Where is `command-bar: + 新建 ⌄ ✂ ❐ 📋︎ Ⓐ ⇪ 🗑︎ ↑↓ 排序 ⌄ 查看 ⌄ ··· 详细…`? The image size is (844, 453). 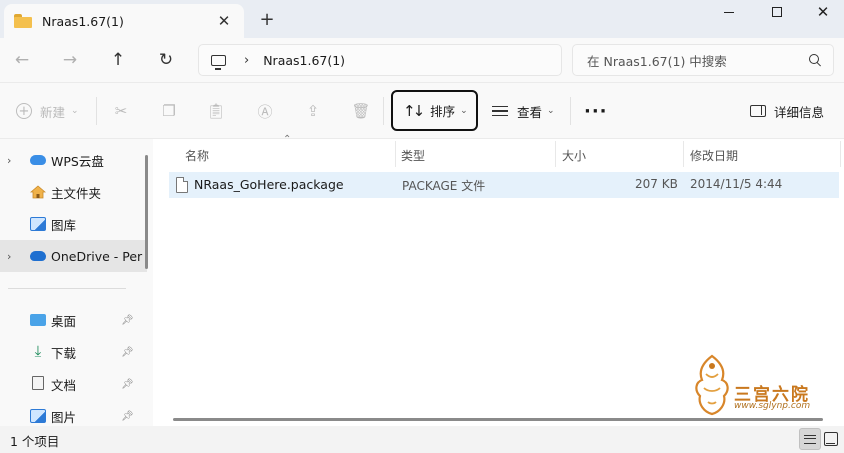 command-bar: + 新建 ⌄ ✂ ❐ 📋︎ Ⓐ ⇪ 🗑︎ ↑↓ 排序 ⌄ 查看 ⌄ ··· 详细… is located at coordinates (422, 110).